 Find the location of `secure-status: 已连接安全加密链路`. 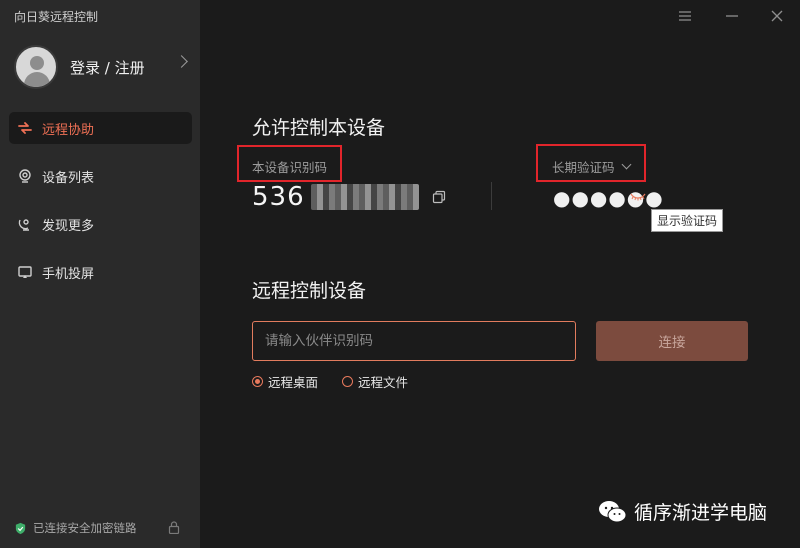

secure-status: 已连接安全加密链路 is located at coordinates (75, 528).